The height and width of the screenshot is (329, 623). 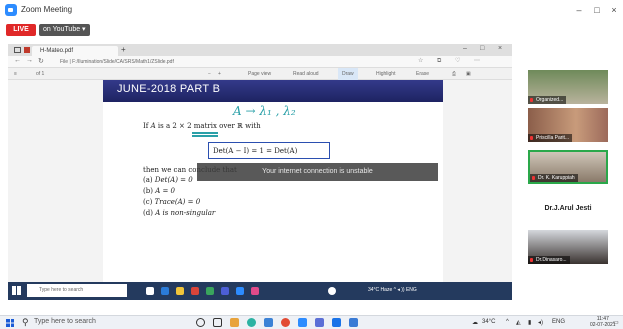 What do you see at coordinates (217, 322) in the screenshot?
I see `task-view-icon` at bounding box center [217, 322].